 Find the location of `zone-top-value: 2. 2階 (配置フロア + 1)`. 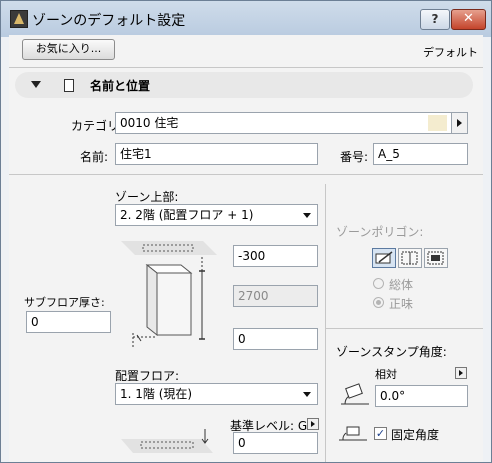

zone-top-value: 2. 2階 (配置フロア + 1) is located at coordinates (187, 215).